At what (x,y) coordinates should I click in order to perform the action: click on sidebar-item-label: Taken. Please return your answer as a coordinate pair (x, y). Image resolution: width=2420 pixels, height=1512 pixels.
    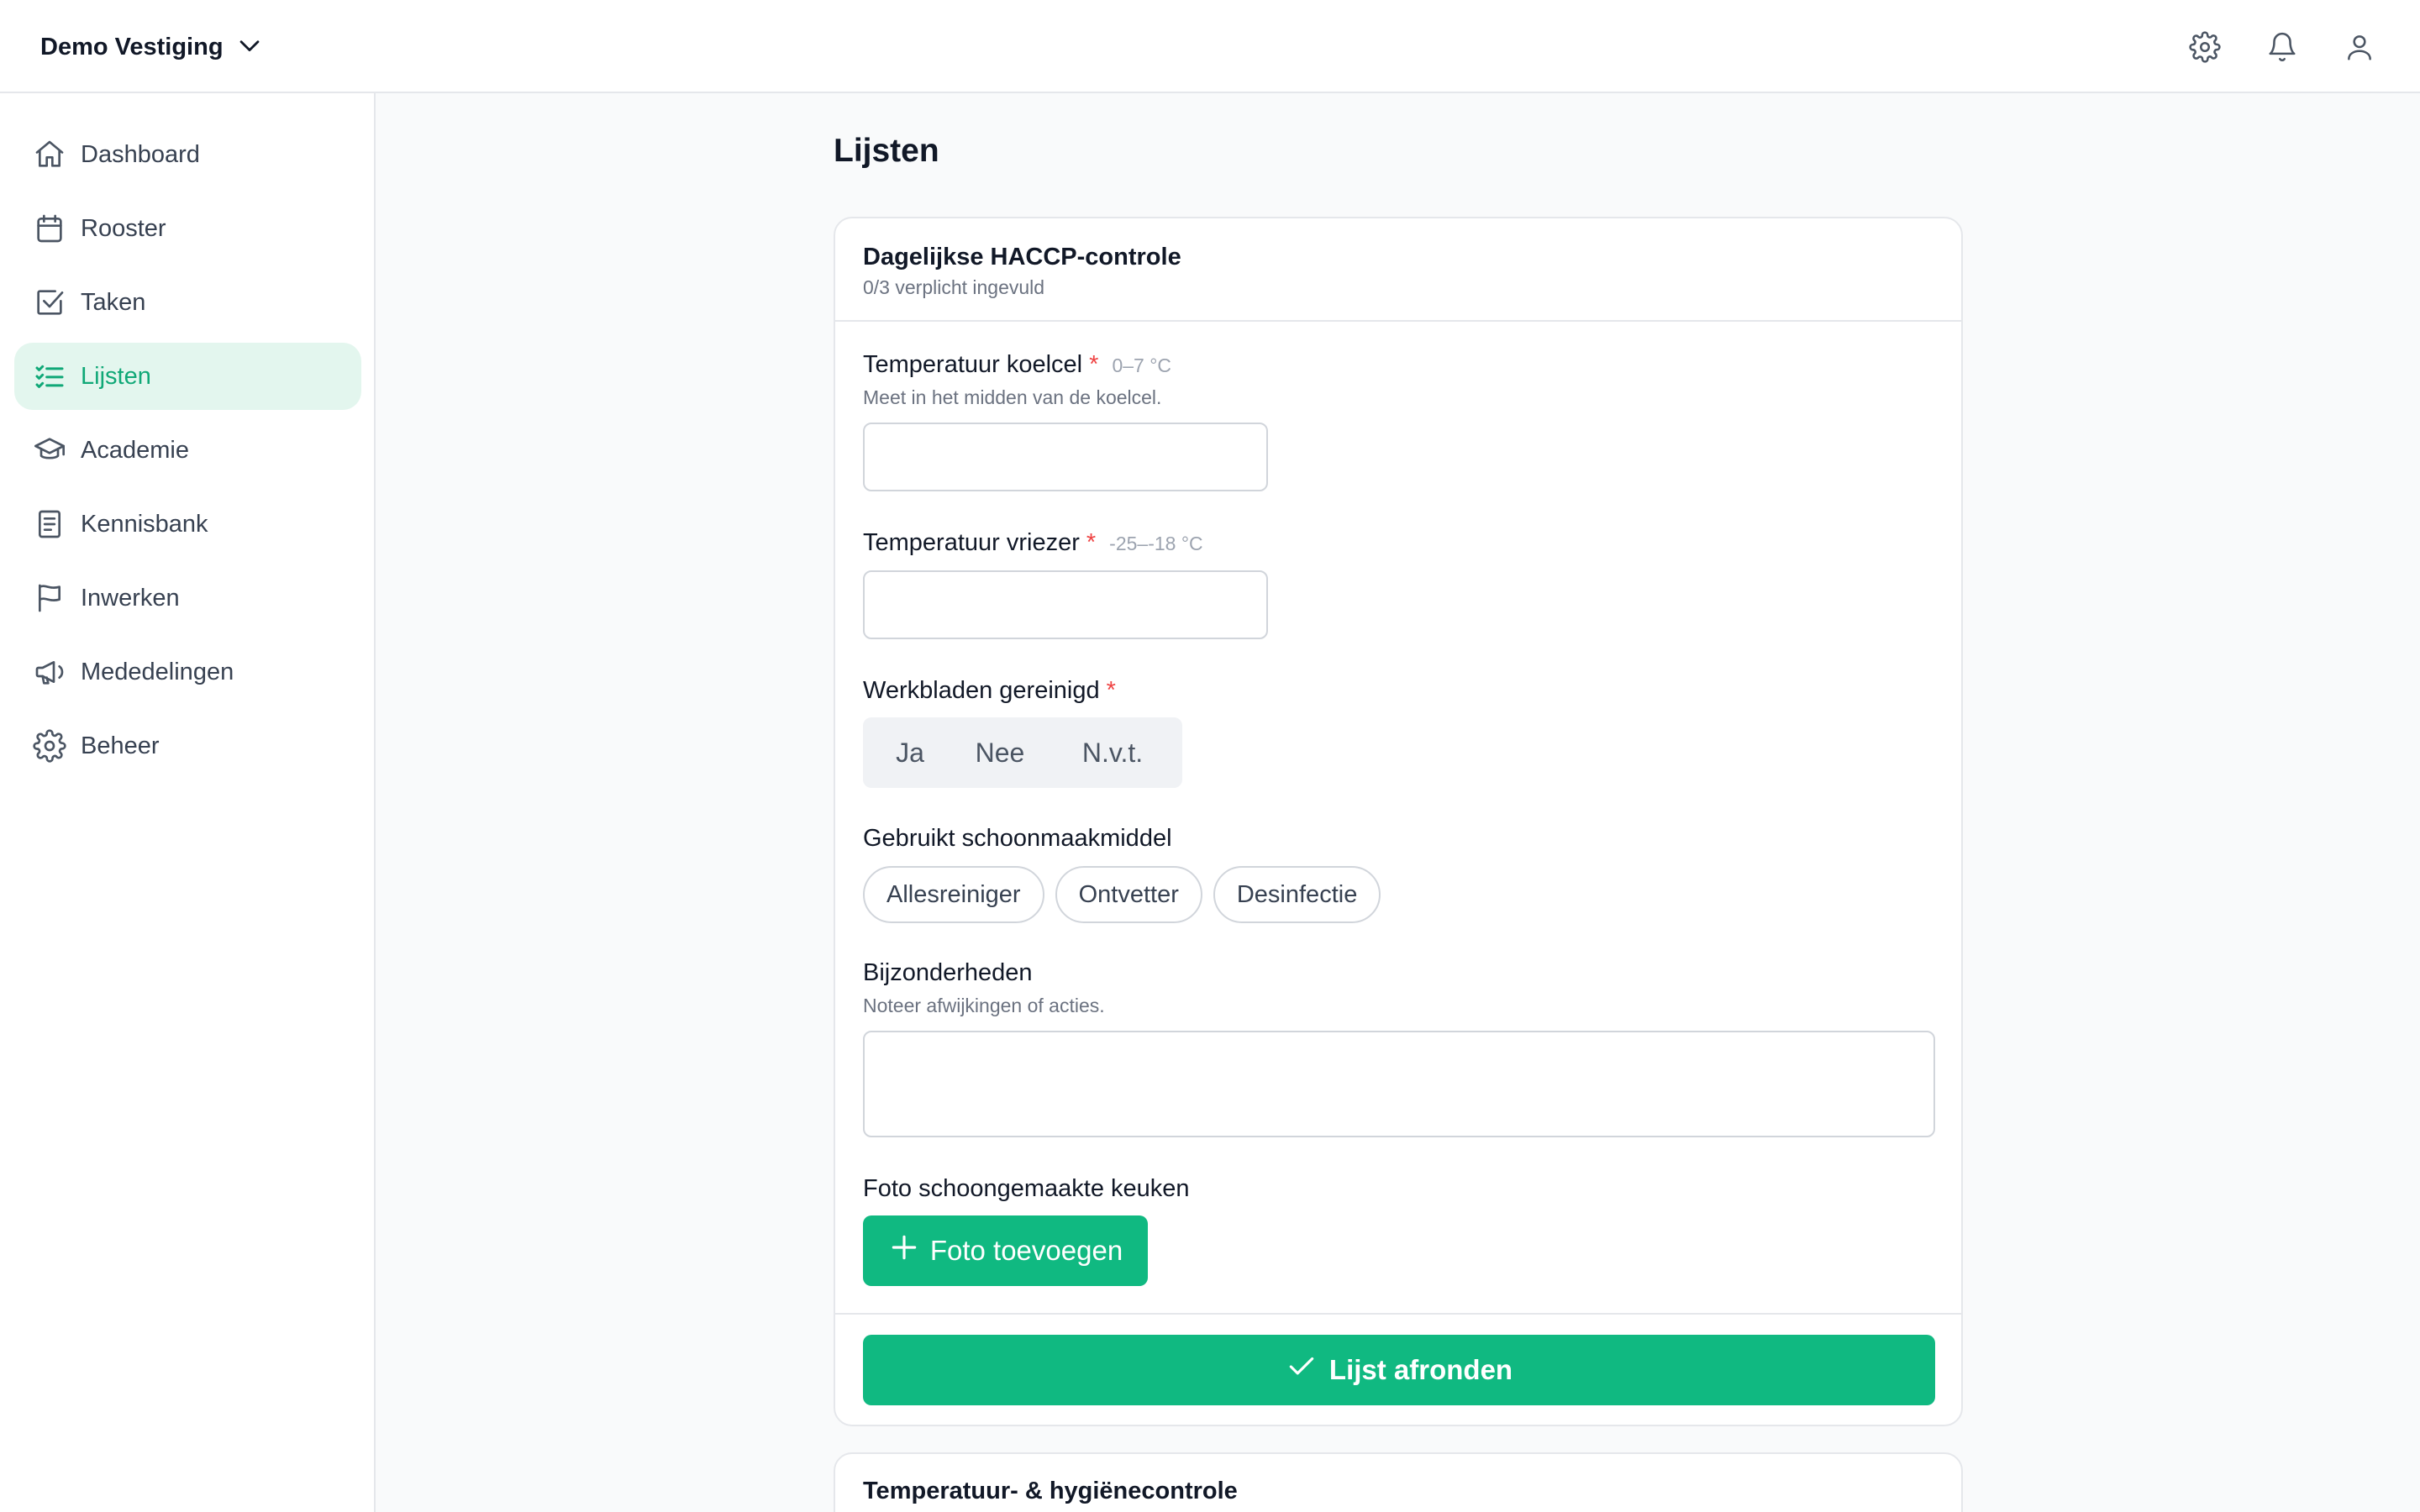
    Looking at the image, I should click on (113, 302).